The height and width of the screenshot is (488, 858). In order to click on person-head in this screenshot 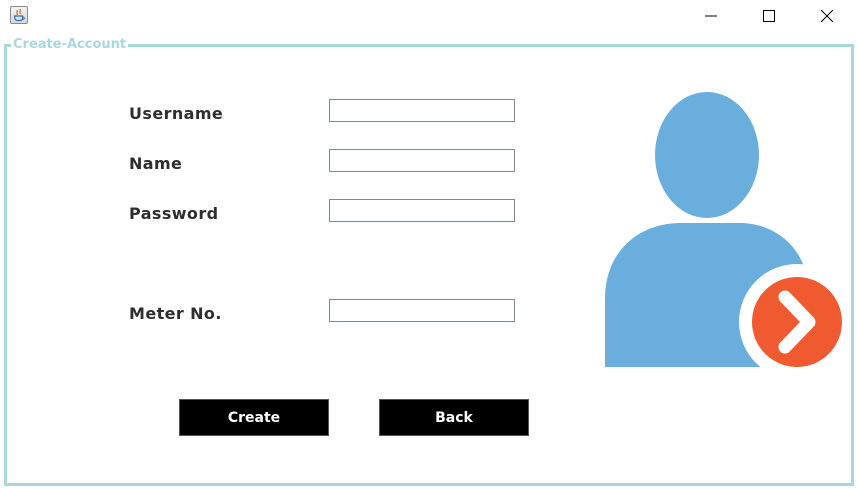, I will do `click(707, 155)`.